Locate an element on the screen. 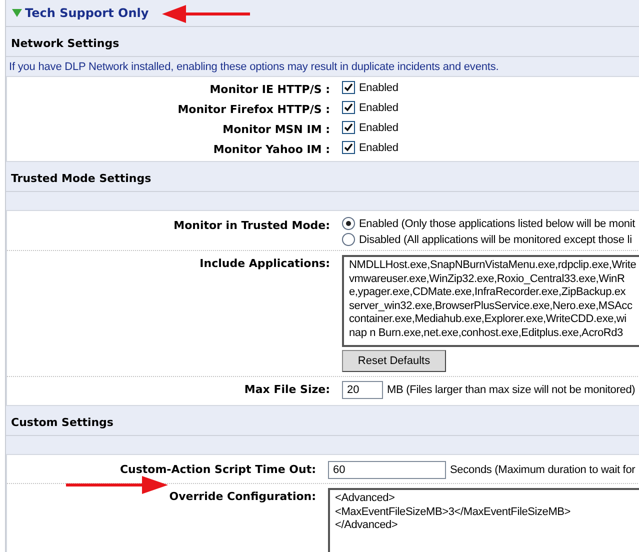 This screenshot has width=639, height=552. section-heading: Custom Settings is located at coordinates (322, 424).